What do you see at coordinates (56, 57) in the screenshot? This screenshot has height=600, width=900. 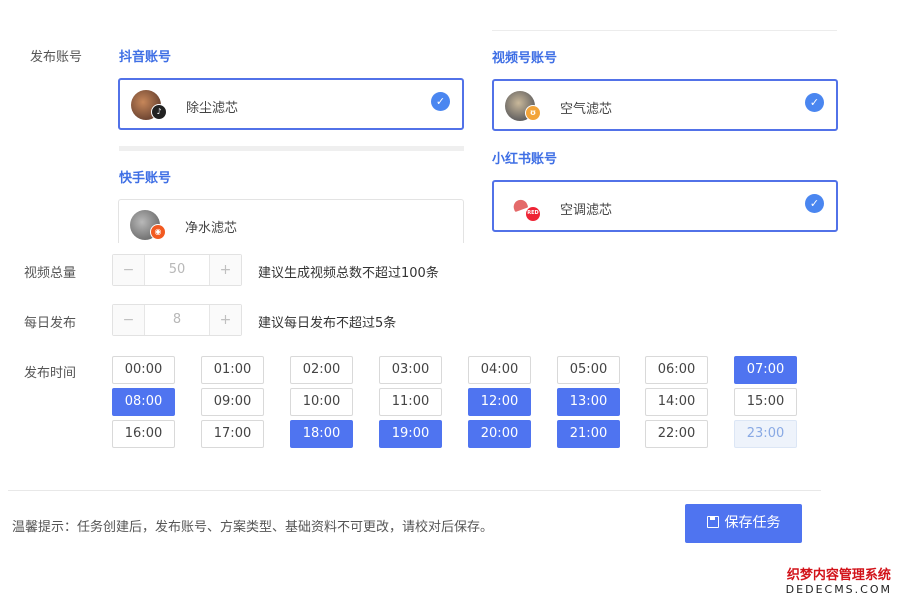 I see `publish-accounts-label: 发布账号` at bounding box center [56, 57].